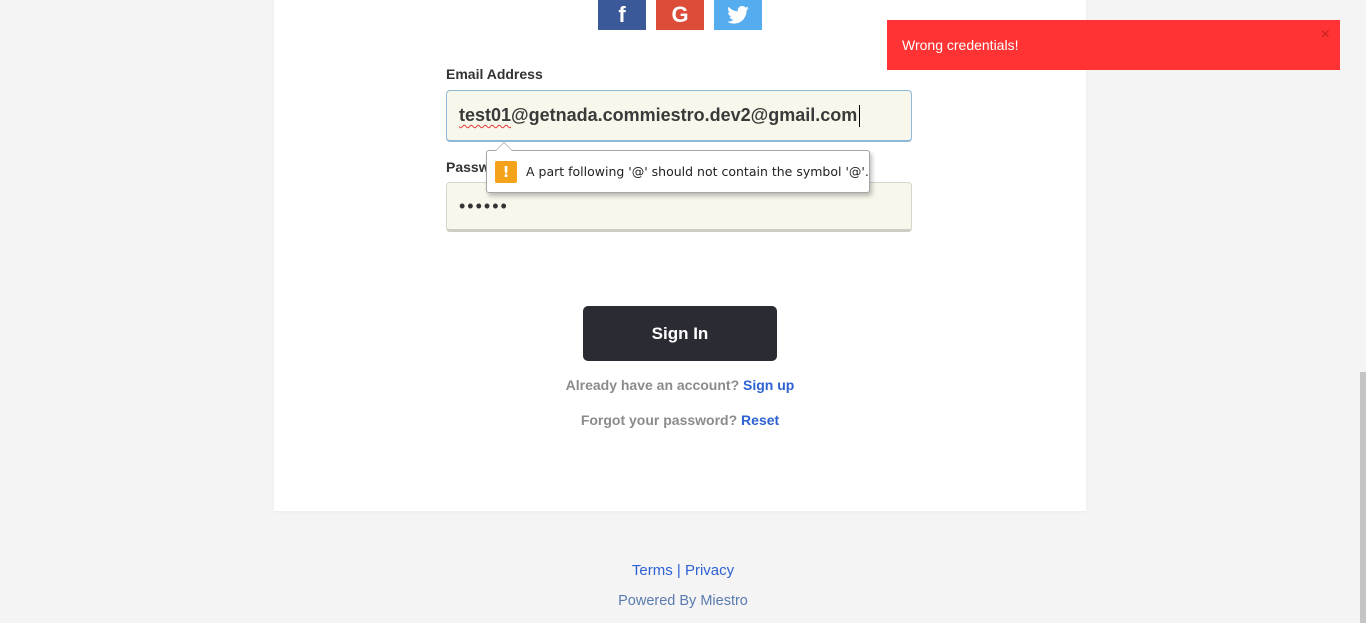  Describe the element at coordinates (960, 45) in the screenshot. I see `toast-message: Wrong credentials!` at that location.